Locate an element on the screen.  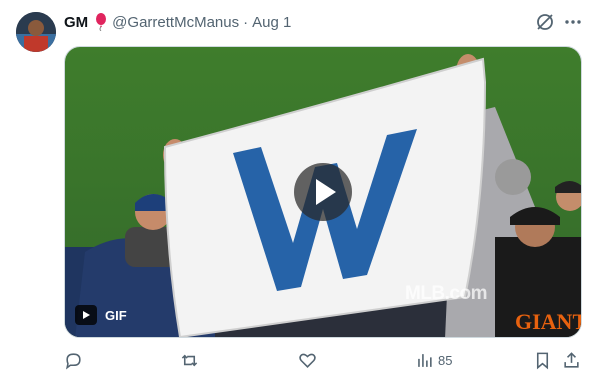
bookmark-icon is located at coordinates (542, 360).